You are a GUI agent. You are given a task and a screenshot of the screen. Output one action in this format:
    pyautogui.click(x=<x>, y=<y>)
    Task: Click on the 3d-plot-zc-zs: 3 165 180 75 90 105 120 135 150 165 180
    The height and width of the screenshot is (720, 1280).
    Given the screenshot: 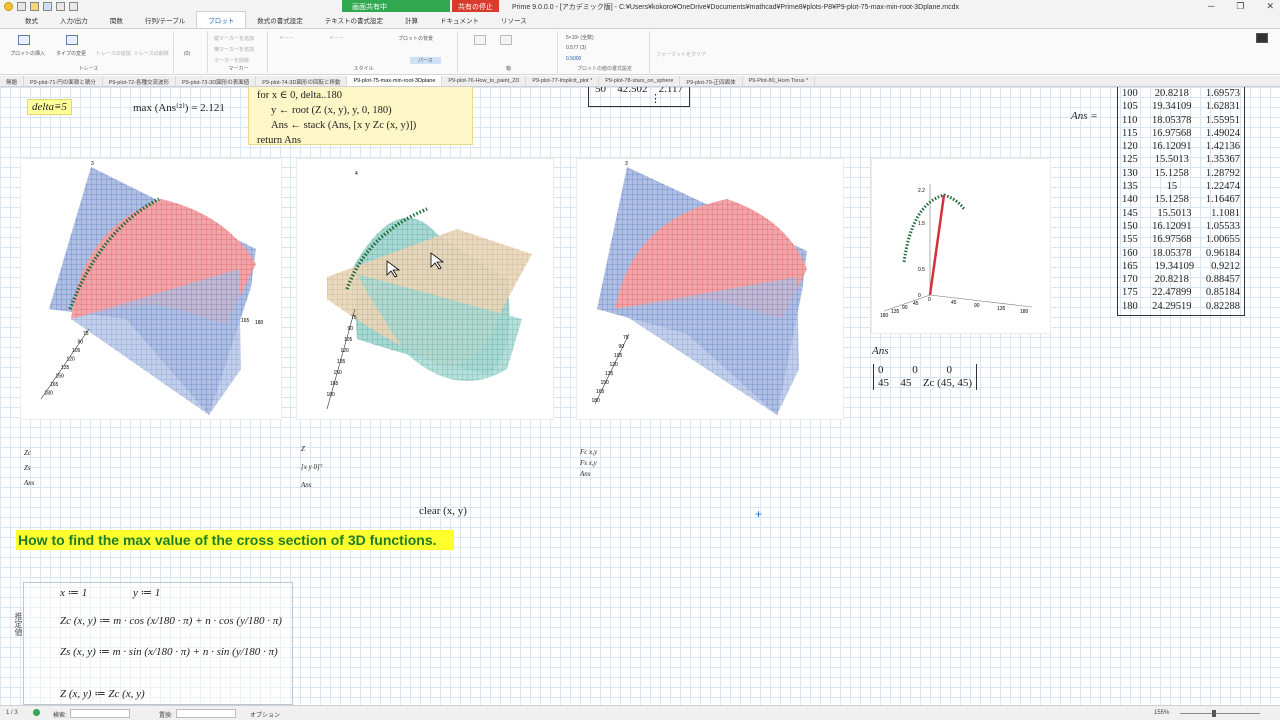 What is the action you would take?
    pyautogui.click(x=151, y=289)
    